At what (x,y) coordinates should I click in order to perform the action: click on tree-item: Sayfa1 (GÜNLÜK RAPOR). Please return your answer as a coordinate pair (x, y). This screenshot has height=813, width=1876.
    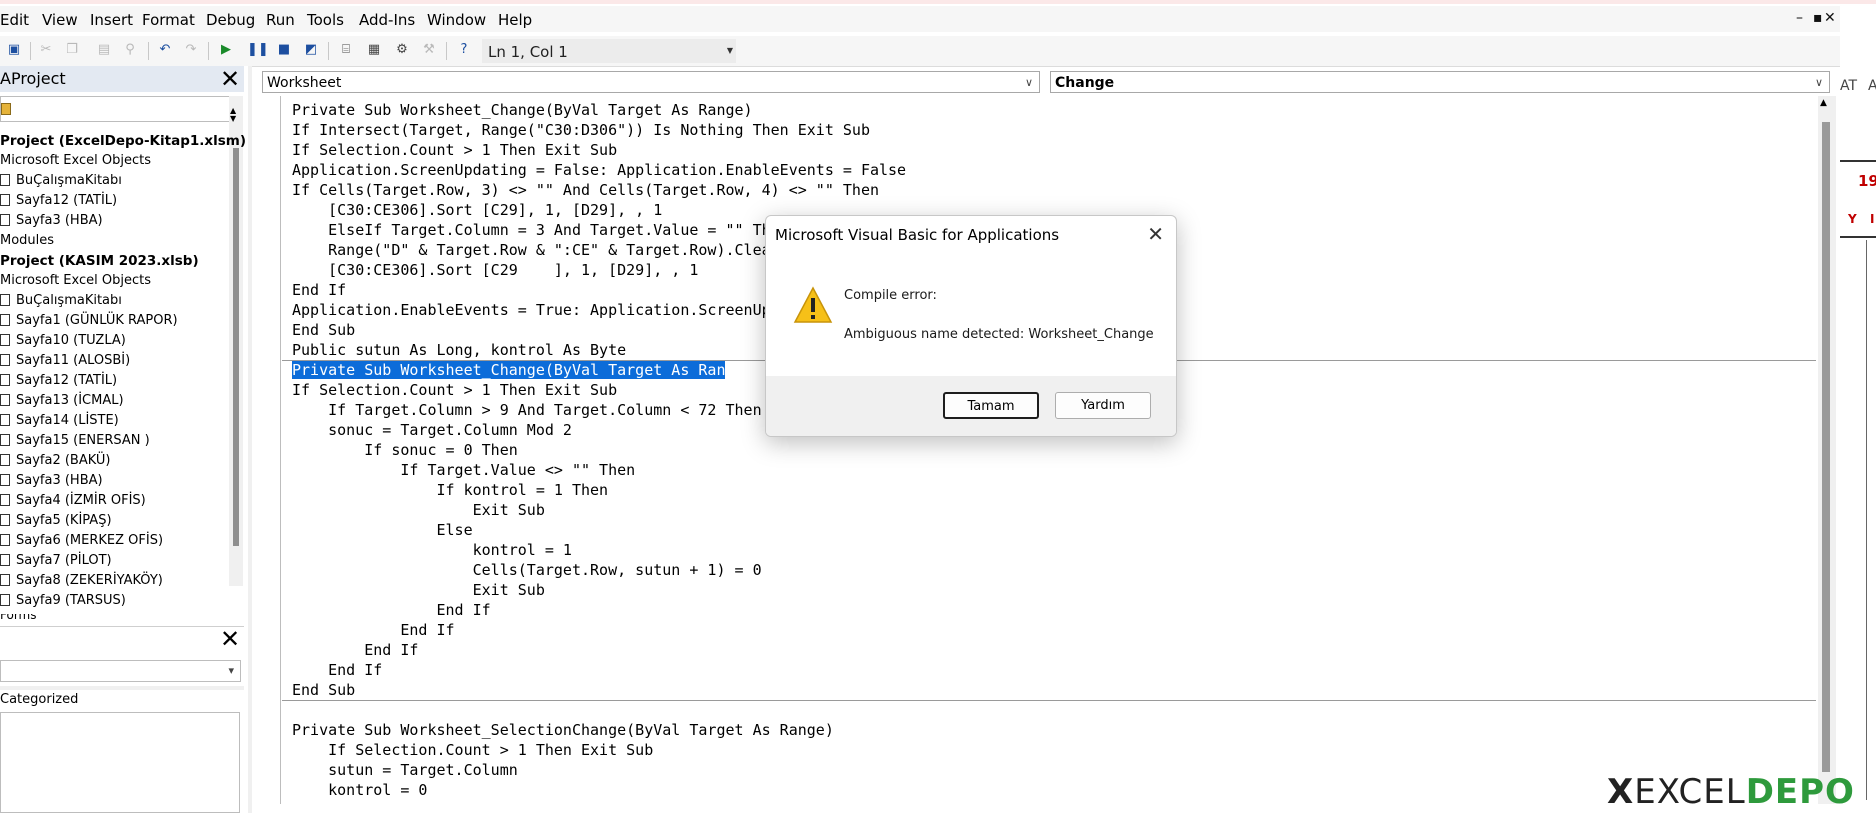
    Looking at the image, I should click on (89, 320).